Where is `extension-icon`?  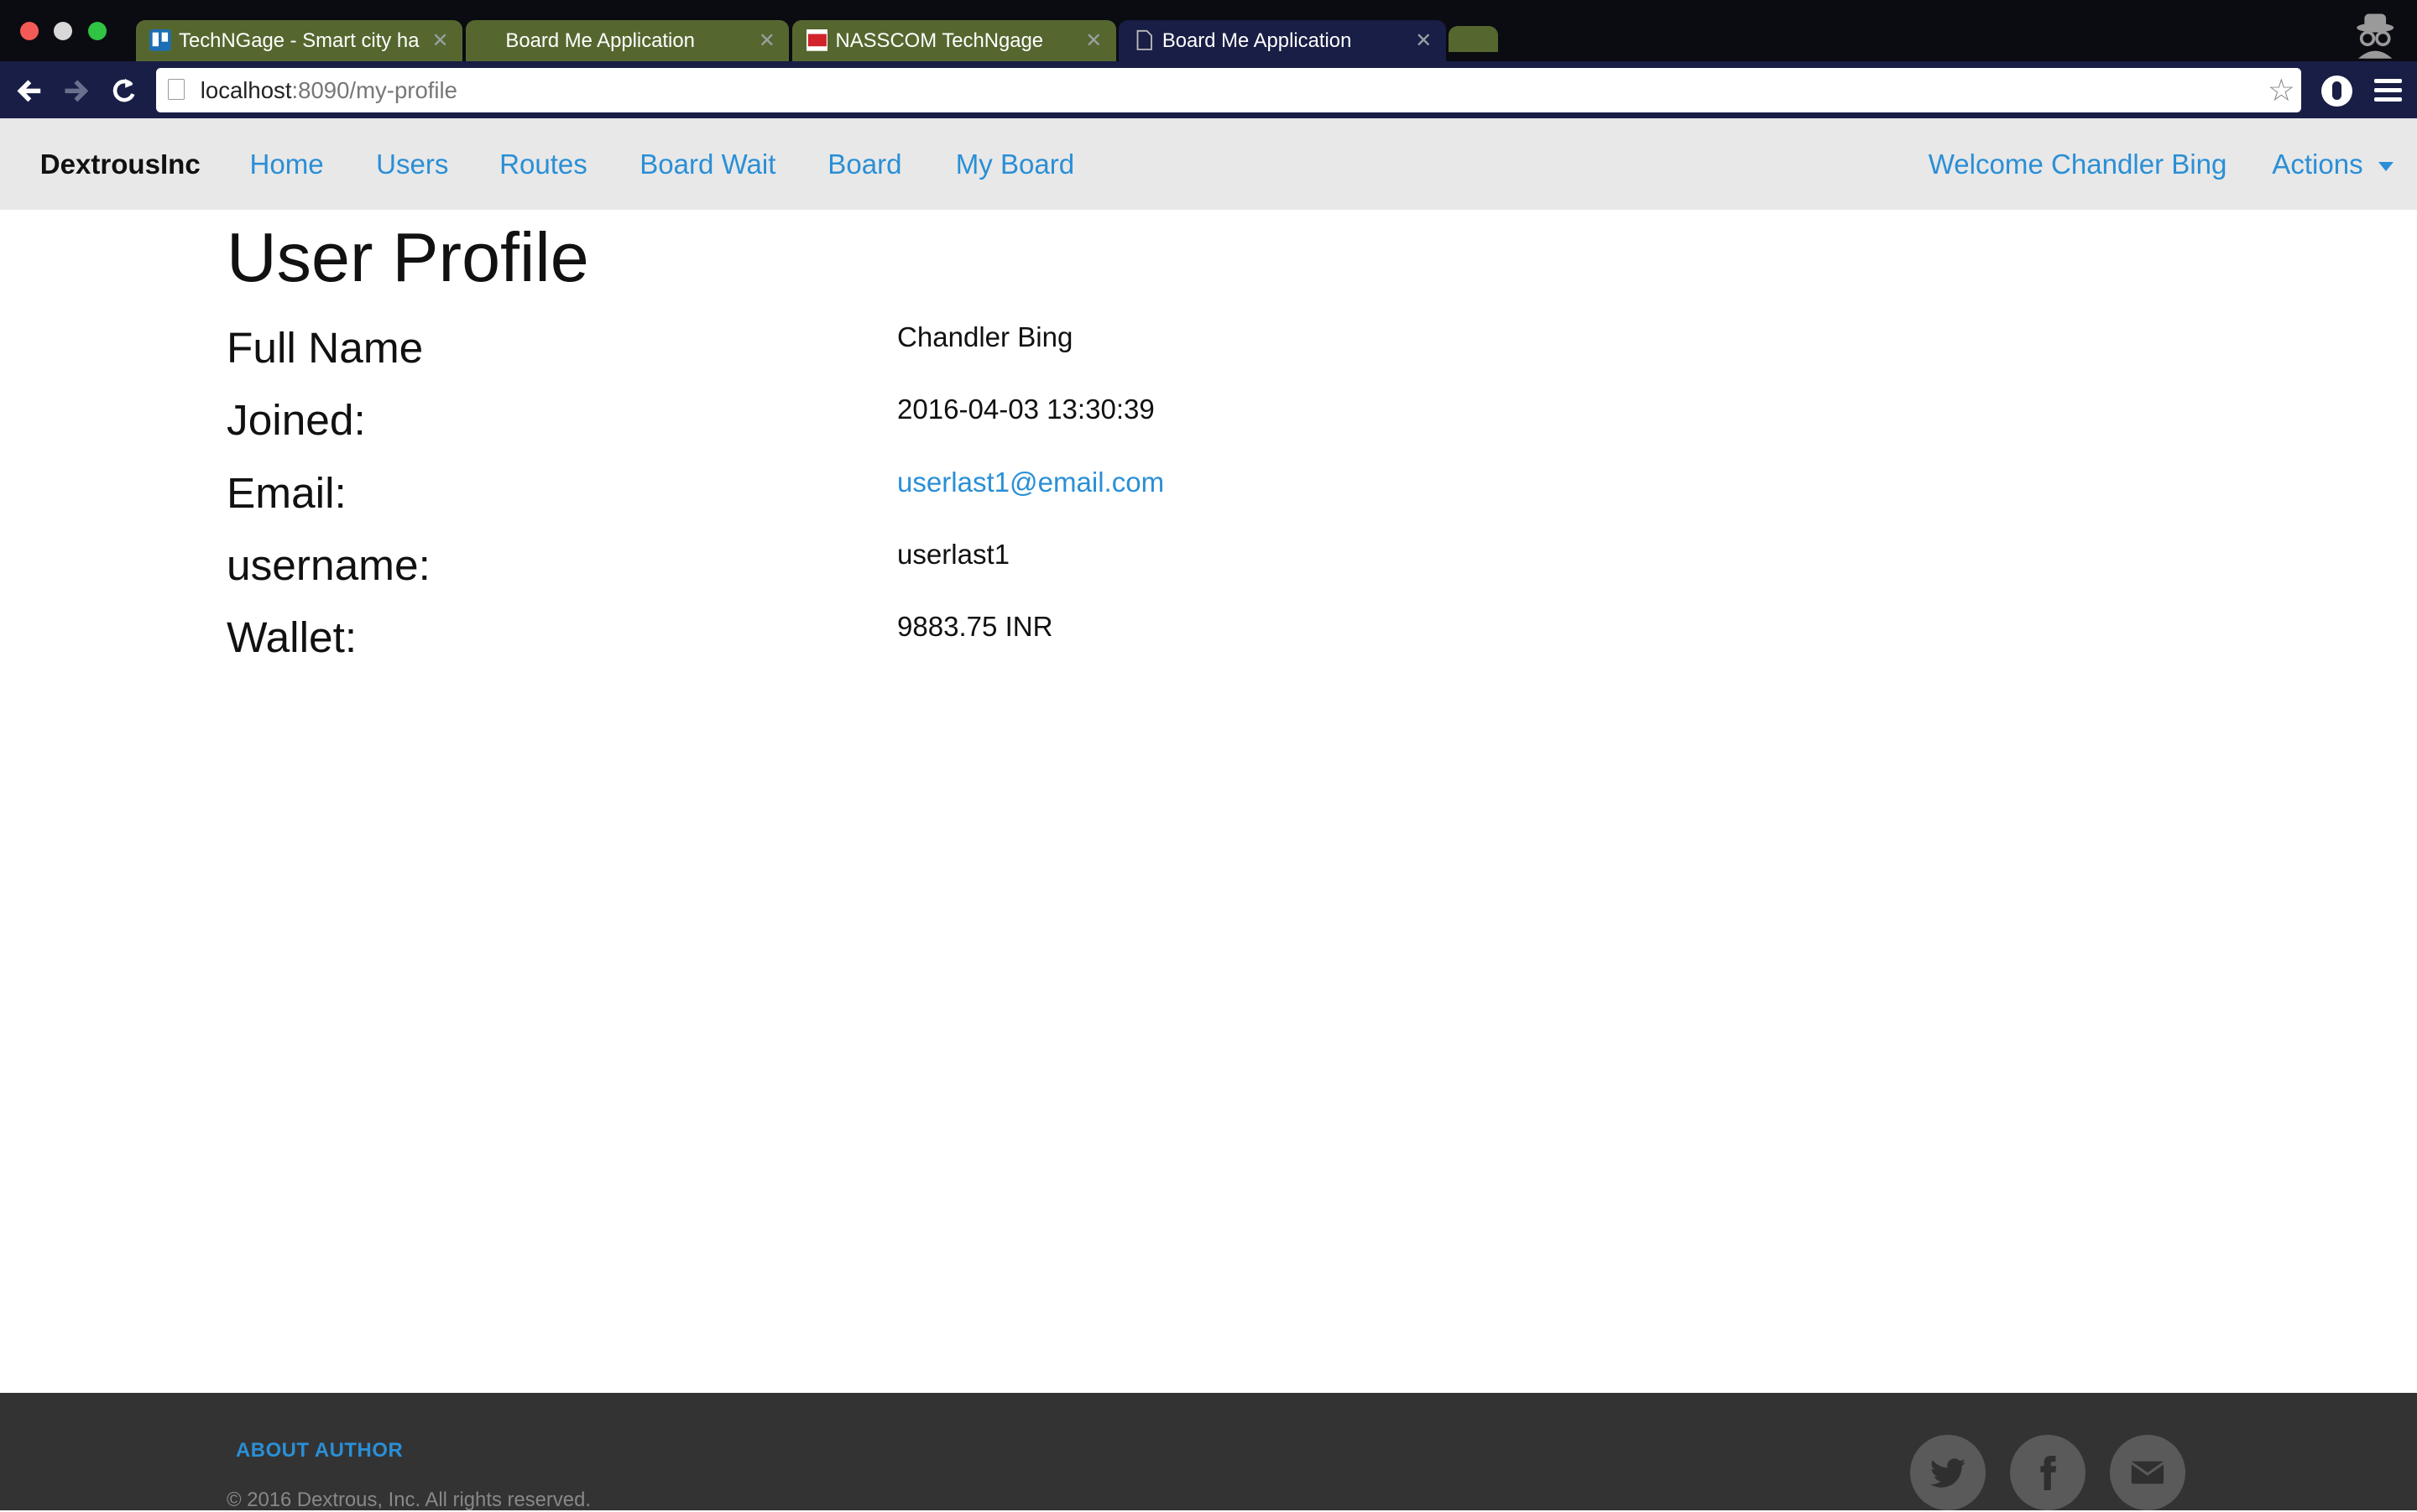 extension-icon is located at coordinates (2336, 91).